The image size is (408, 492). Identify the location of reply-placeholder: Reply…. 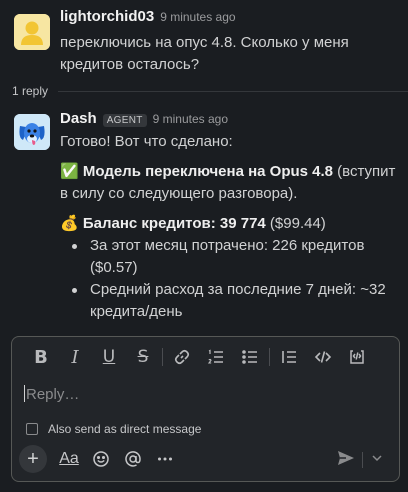
(53, 394).